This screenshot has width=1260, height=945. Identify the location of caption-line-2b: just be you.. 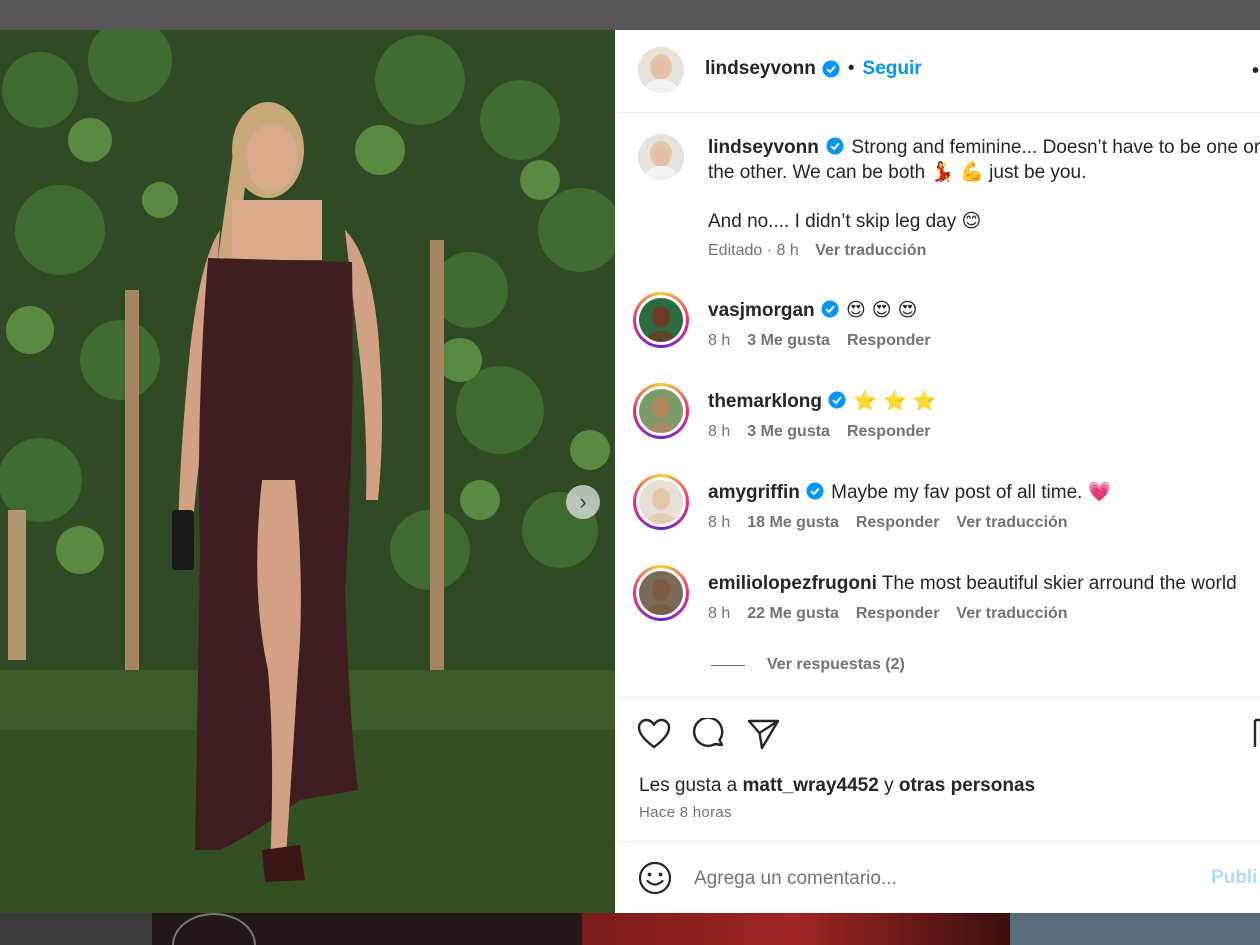
(1038, 172).